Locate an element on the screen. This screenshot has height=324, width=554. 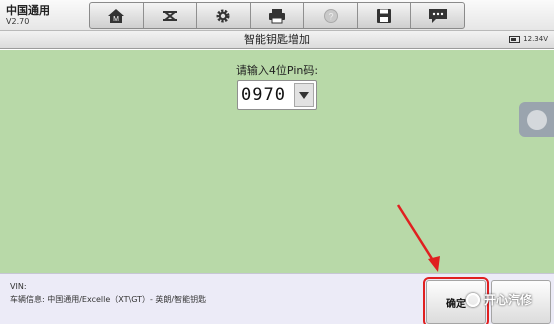
gear-icon is located at coordinates (223, 15).